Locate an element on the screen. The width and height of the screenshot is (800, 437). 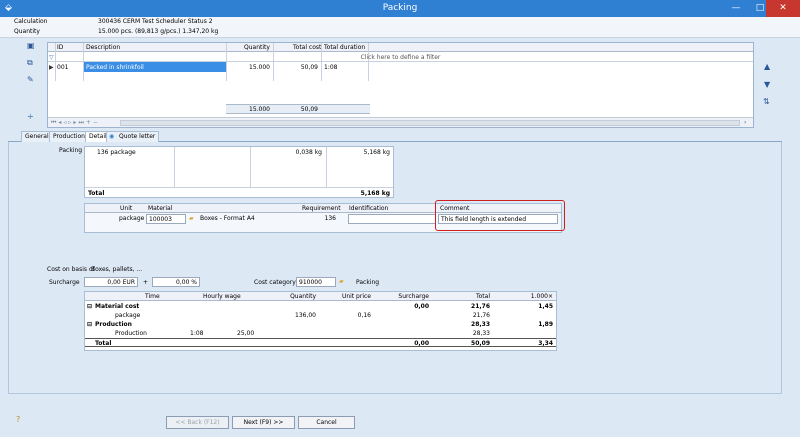
grid-navigator: ⏮◂◃▹▸⏭+− › is located at coordinates (400, 122).